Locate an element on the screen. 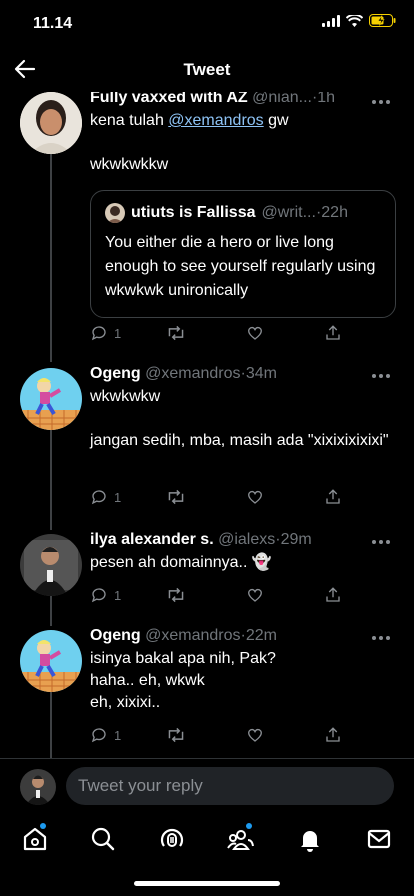  tweet-text: kena tulah @xemandros gw is located at coordinates (243, 121).